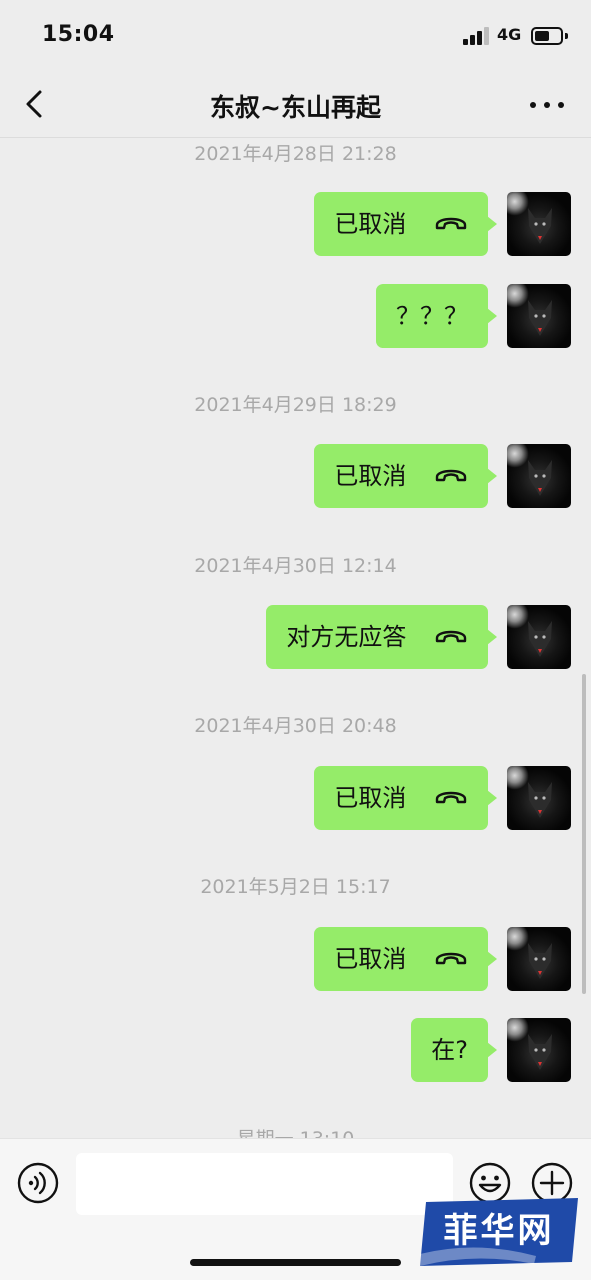  Describe the element at coordinates (509, 34) in the screenshot. I see `network-type: 4G` at that location.